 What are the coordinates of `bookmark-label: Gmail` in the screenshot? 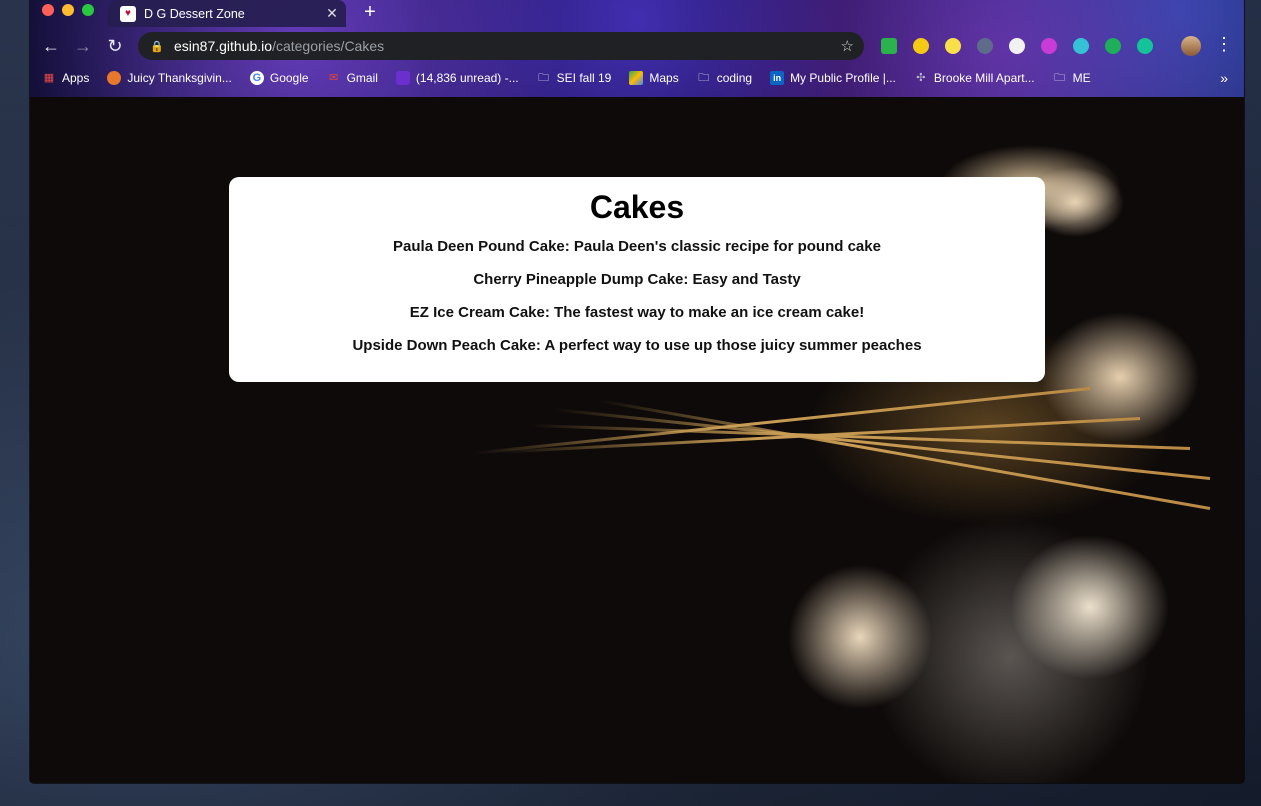 It's located at (362, 78).